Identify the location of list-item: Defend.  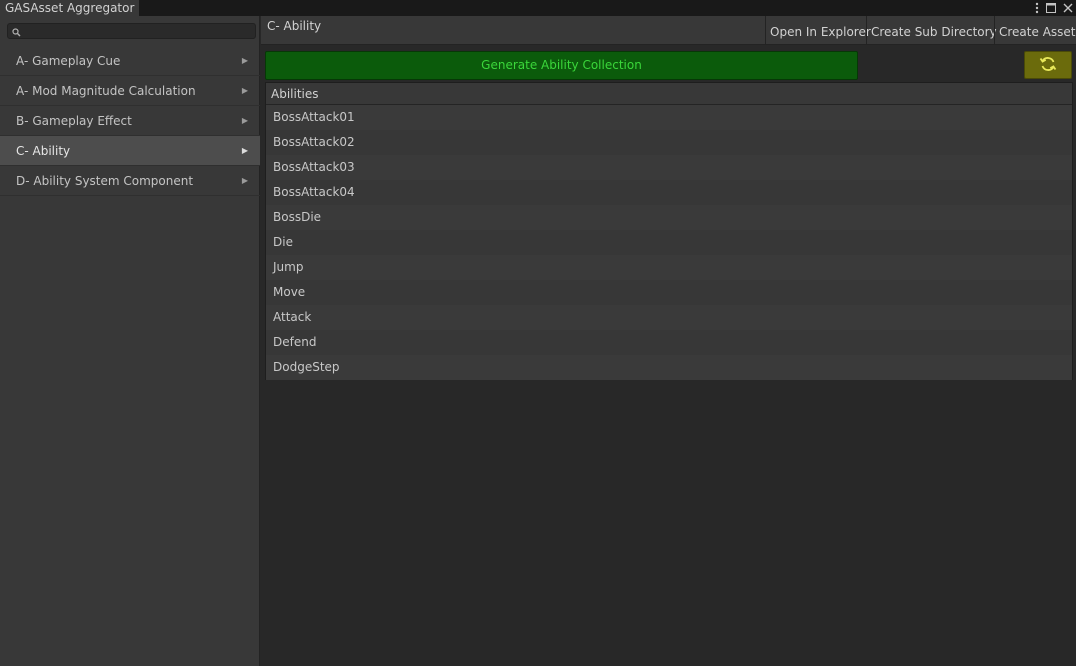
(669, 342).